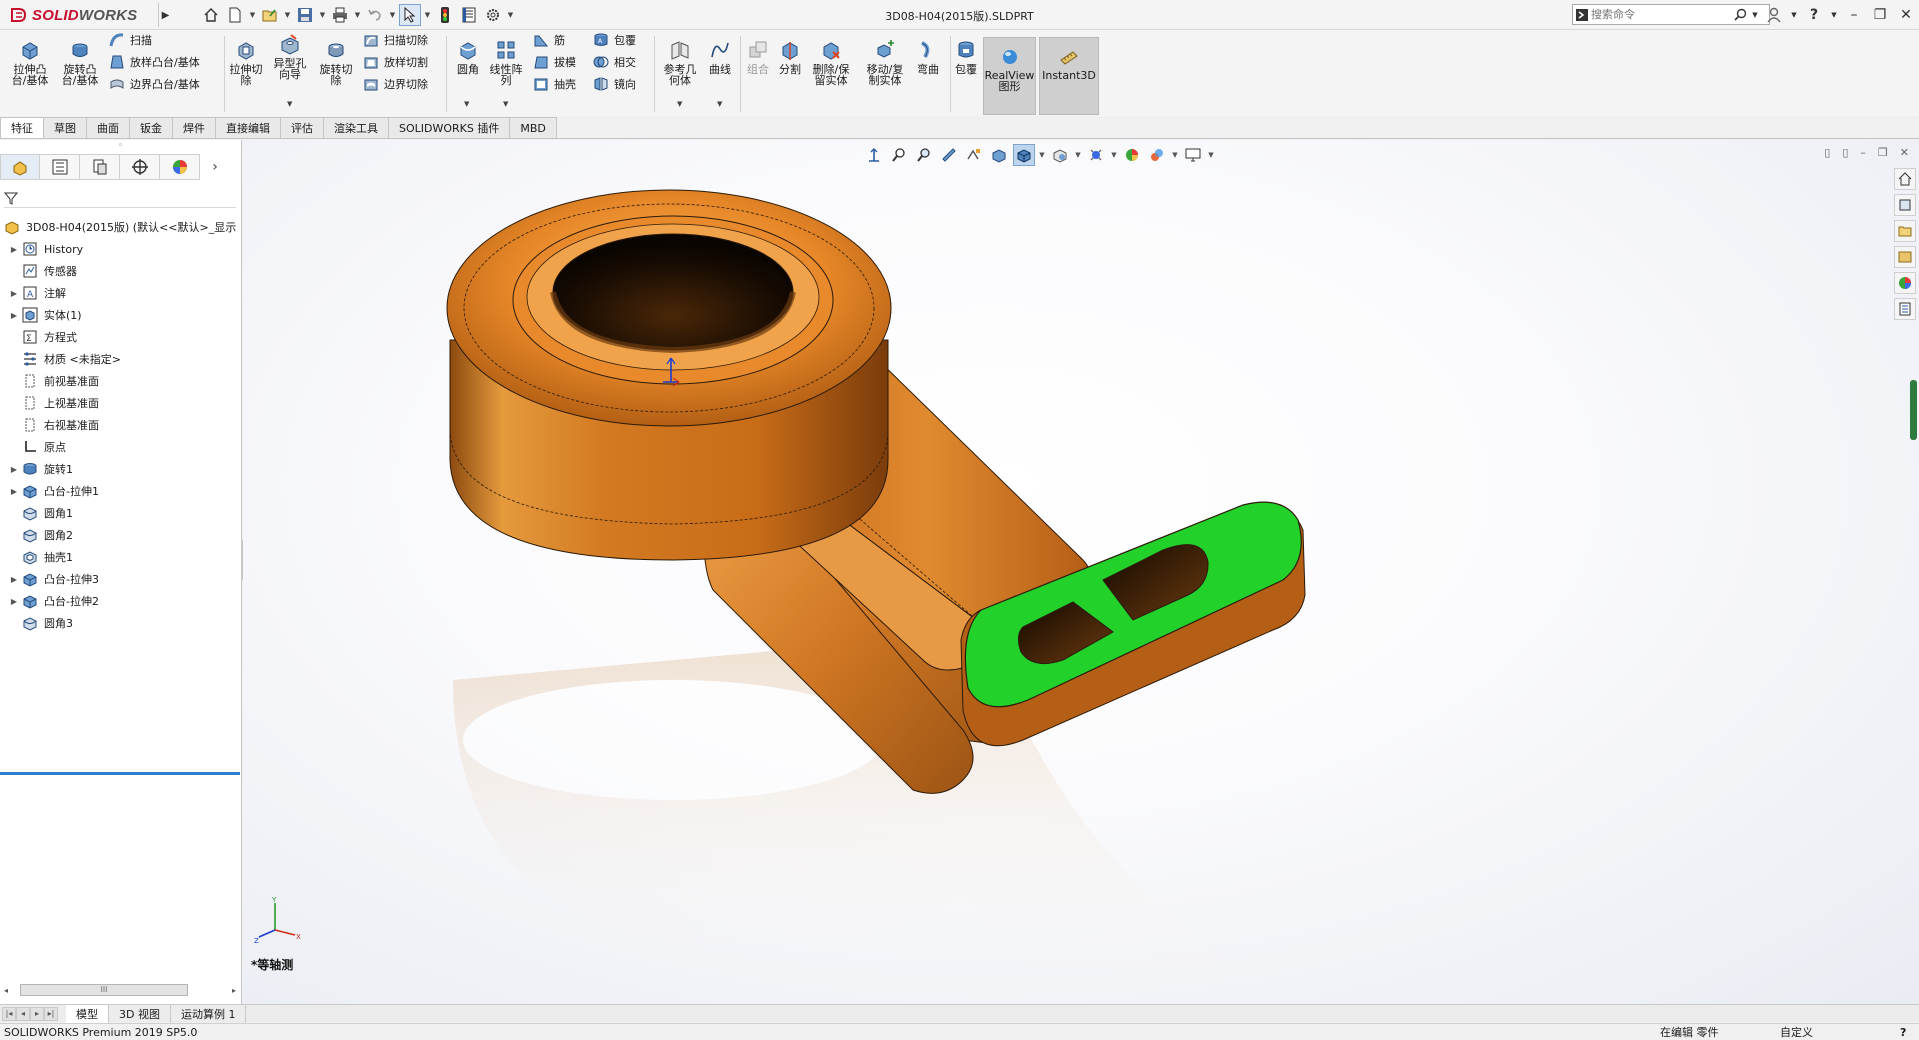 The image size is (1919, 1040). Describe the element at coordinates (466, 104) in the screenshot. I see `fillet-dropdown-icon: ▼` at that location.